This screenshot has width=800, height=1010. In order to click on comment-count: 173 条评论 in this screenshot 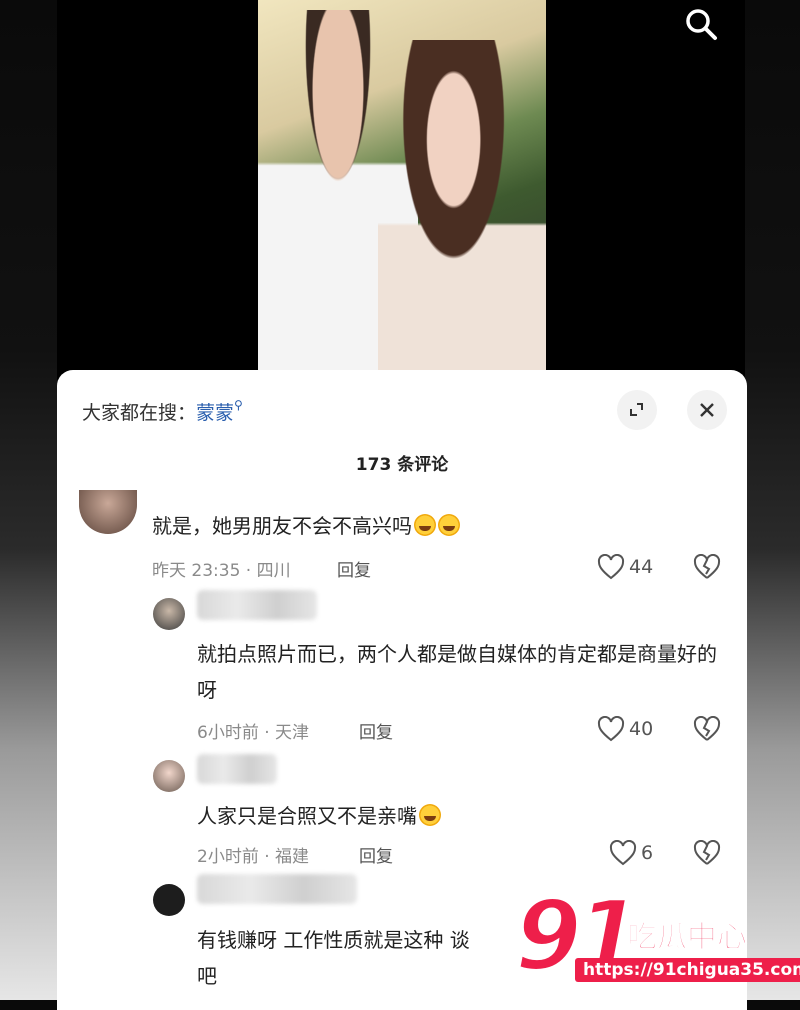, I will do `click(402, 465)`.